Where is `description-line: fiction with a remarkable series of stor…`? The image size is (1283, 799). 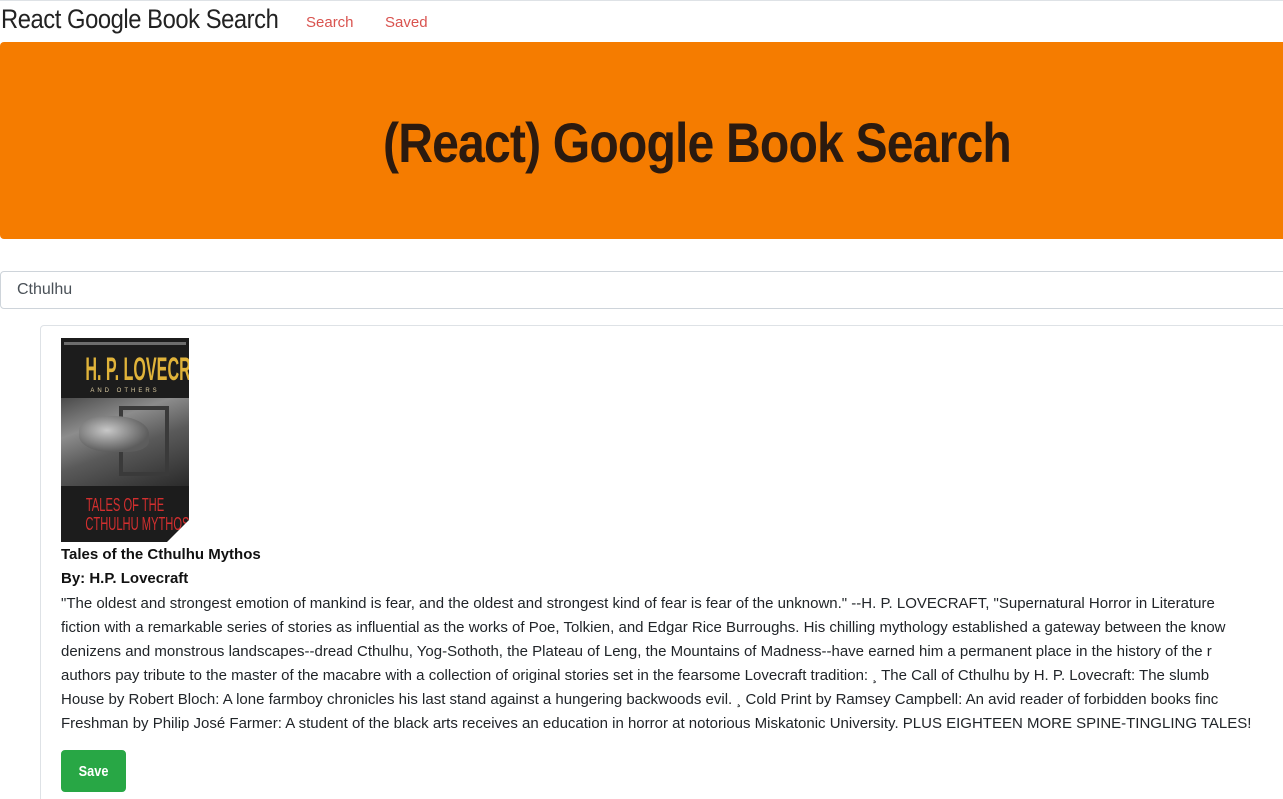 description-line: fiction with a remarkable series of stor… is located at coordinates (643, 627).